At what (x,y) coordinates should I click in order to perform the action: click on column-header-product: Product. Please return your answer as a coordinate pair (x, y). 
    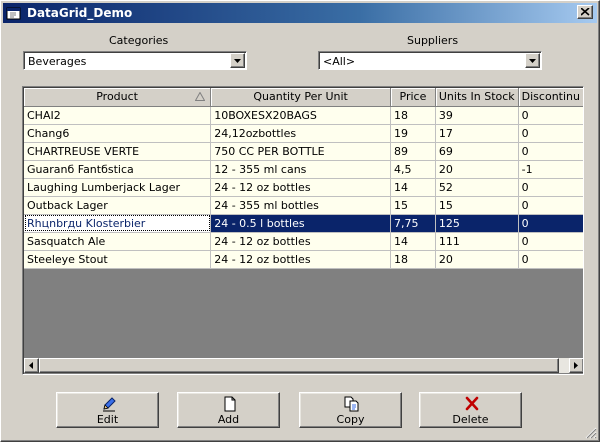
    Looking at the image, I should click on (118, 97).